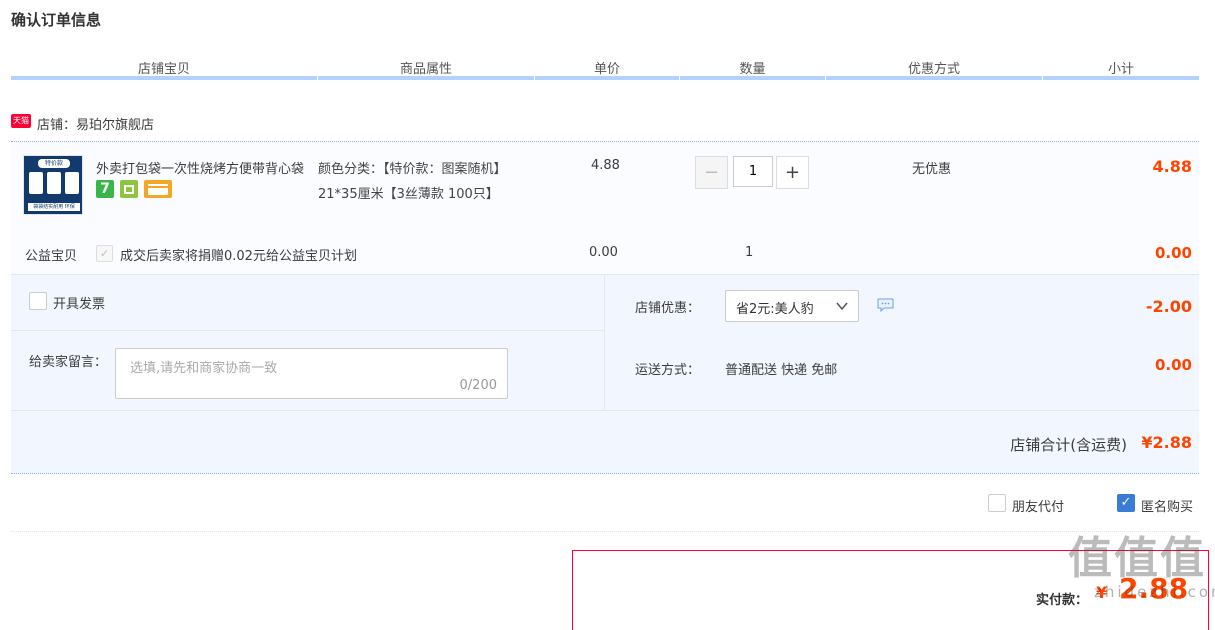  Describe the element at coordinates (997, 503) in the screenshot. I see `friend-pay-checkbox` at that location.